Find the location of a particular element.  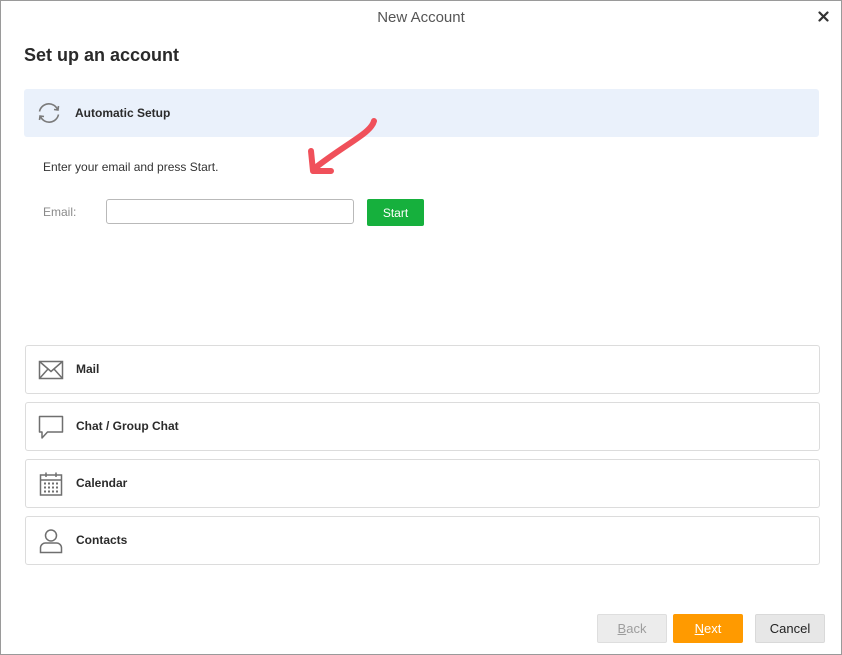

account-type-contacts: Contacts is located at coordinates (422, 540).